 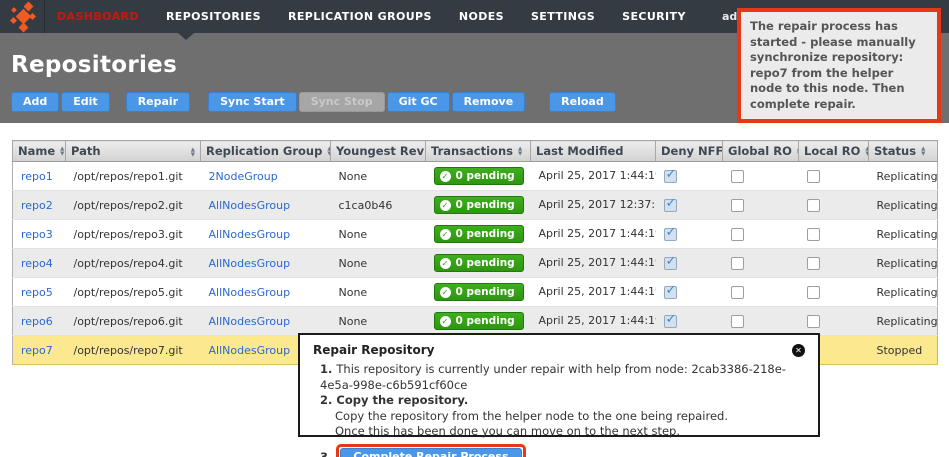 I want to click on reload-button: Reload, so click(x=582, y=102).